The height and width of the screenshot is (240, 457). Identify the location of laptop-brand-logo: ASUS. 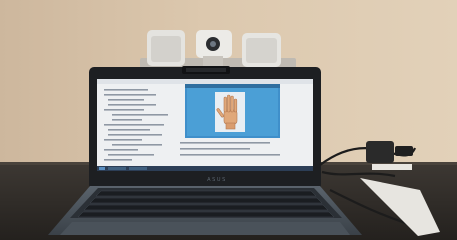
(217, 180).